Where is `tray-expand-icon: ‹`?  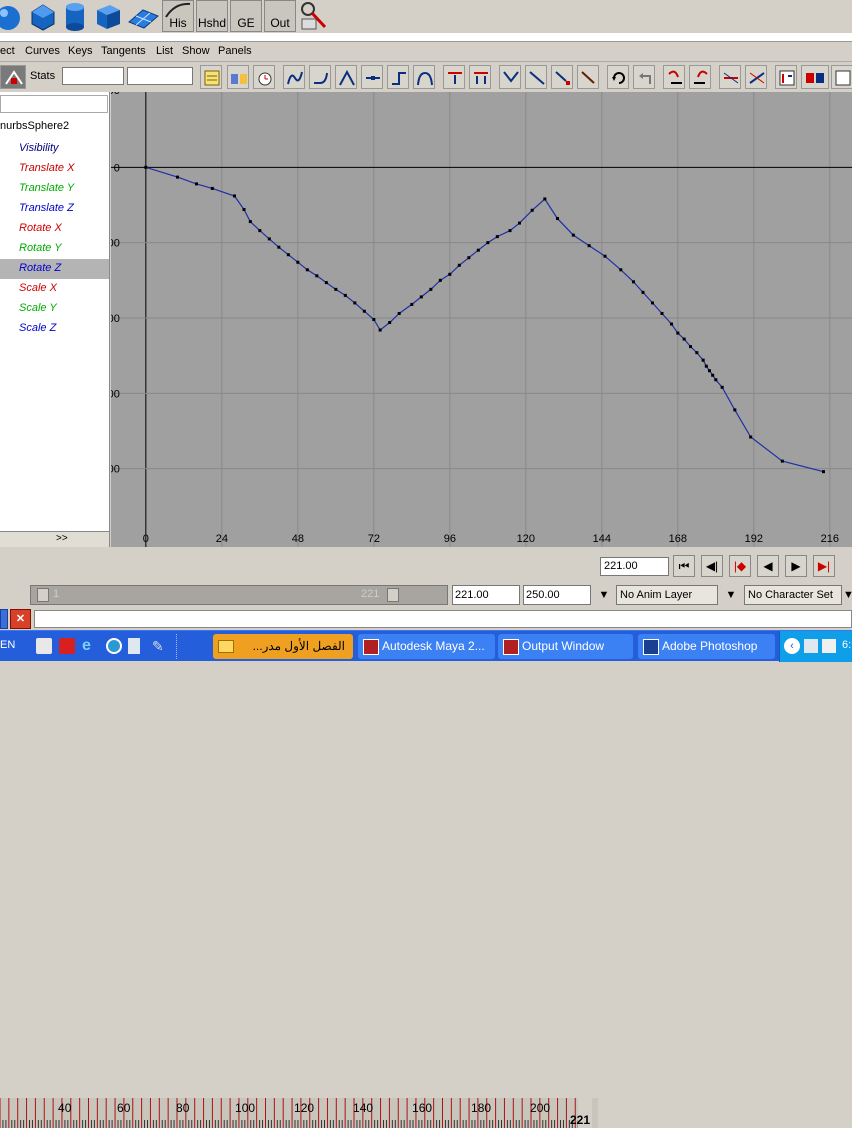
tray-expand-icon: ‹ is located at coordinates (792, 646).